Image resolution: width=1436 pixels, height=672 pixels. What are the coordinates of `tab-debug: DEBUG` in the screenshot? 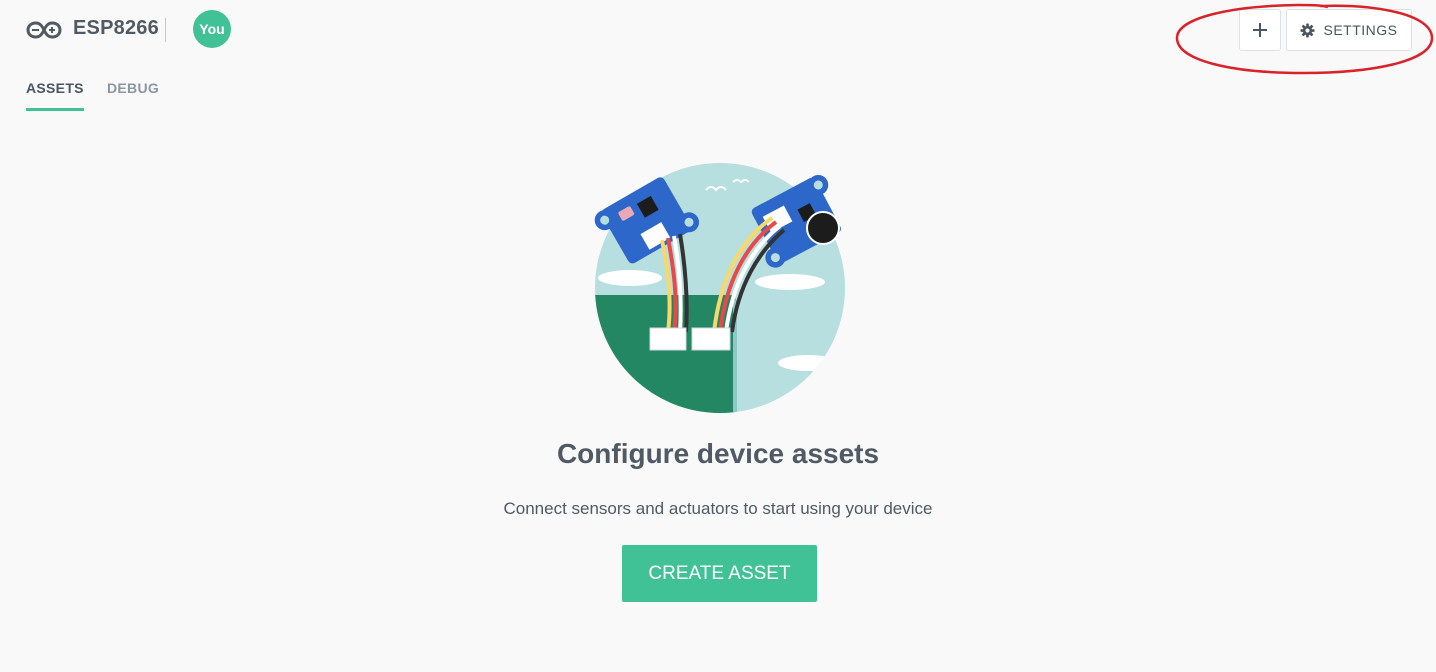 It's located at (133, 88).